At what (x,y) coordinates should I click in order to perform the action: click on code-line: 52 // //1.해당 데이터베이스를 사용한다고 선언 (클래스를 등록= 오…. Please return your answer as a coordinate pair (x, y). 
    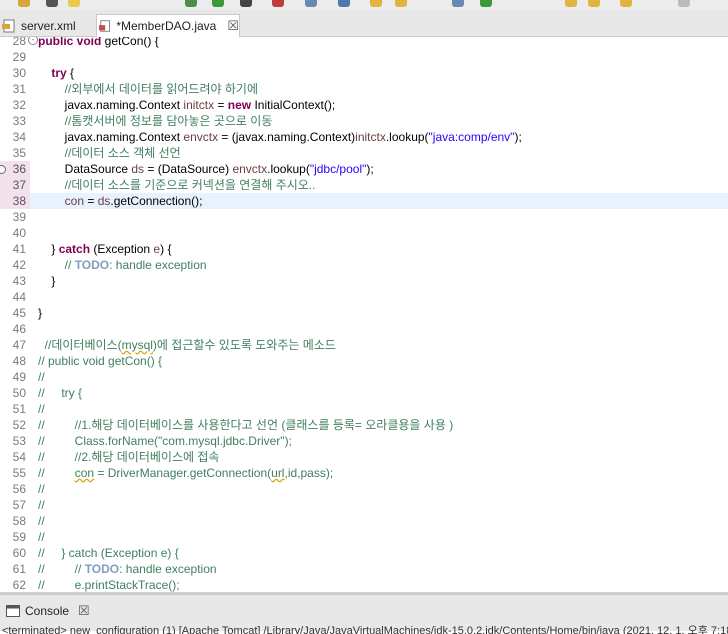
    Looking at the image, I should click on (364, 425).